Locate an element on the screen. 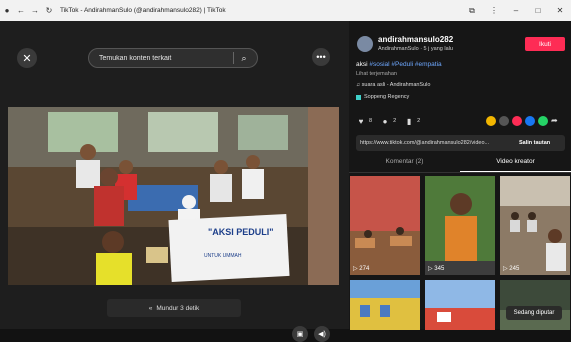 The width and height of the screenshot is (571, 342). extensions-icon: ⧉ is located at coordinates (472, 11).